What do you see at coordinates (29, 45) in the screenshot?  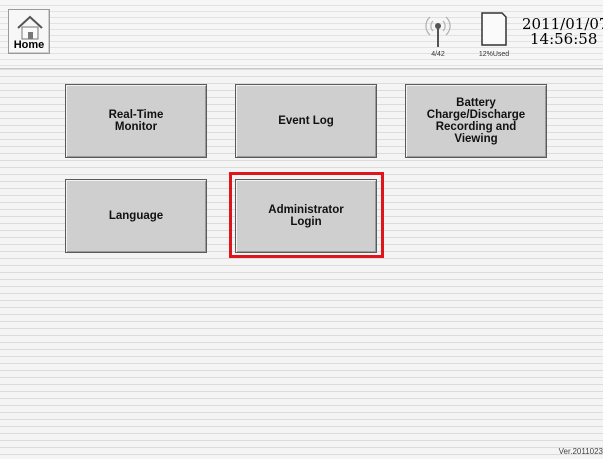 I see `home-label: Home` at bounding box center [29, 45].